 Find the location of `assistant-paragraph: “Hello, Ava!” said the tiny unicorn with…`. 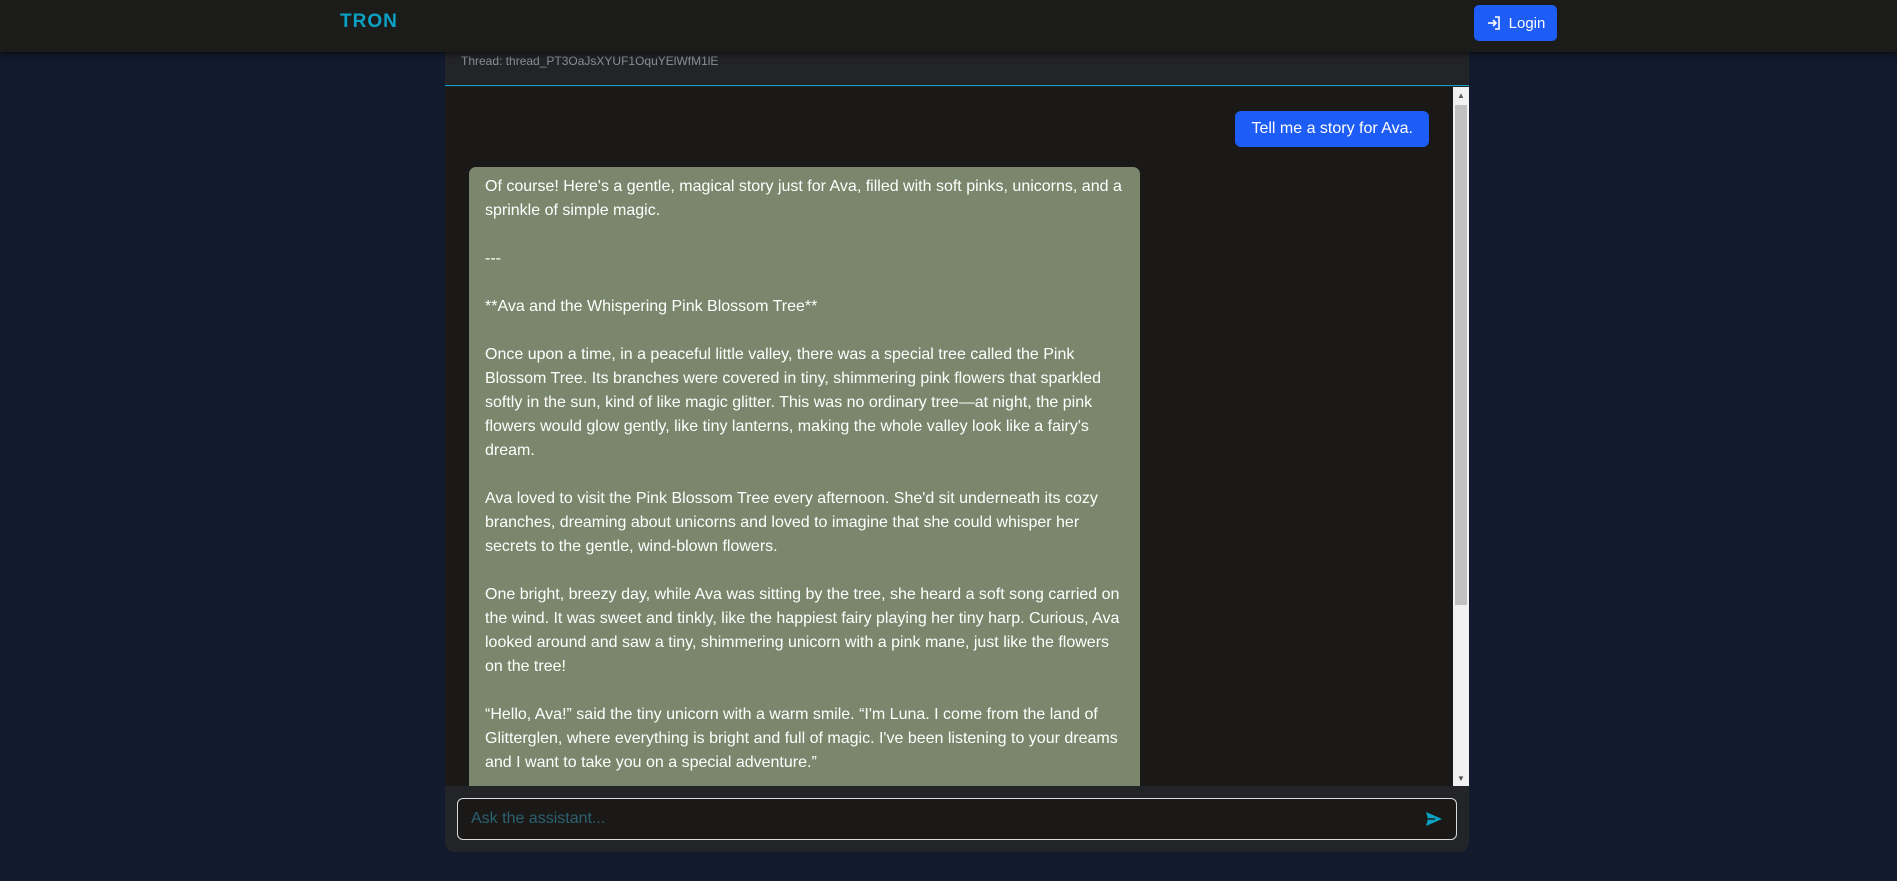

assistant-paragraph: “Hello, Ava!” said the tiny unicorn with… is located at coordinates (801, 738).